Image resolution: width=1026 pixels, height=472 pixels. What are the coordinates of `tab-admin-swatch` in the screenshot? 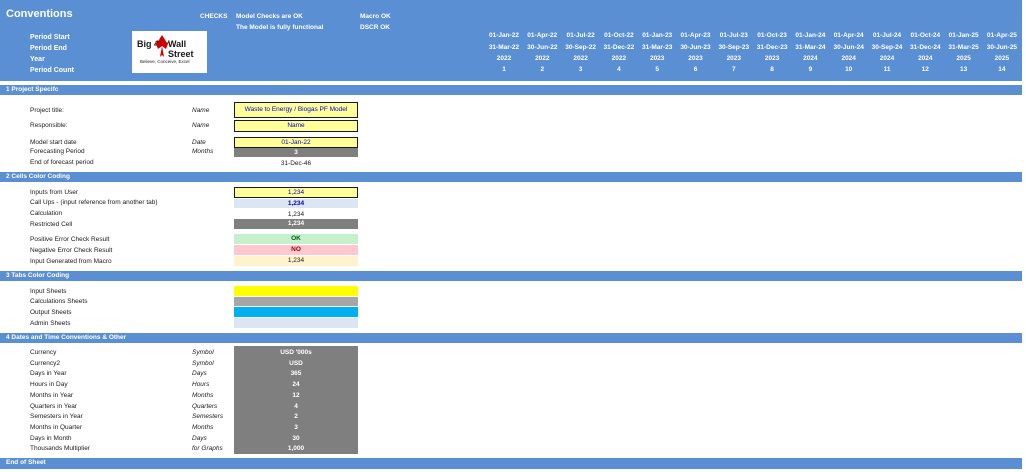 It's located at (296, 323).